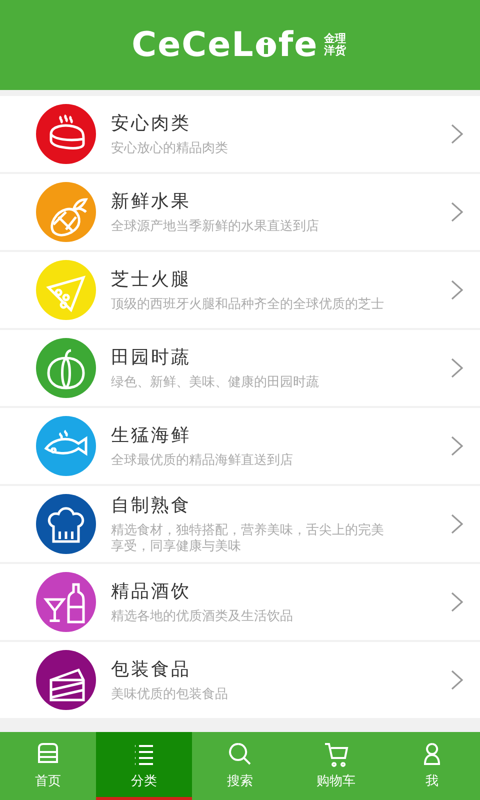  I want to click on category-description: 安心放心的精品肉类, so click(170, 149).